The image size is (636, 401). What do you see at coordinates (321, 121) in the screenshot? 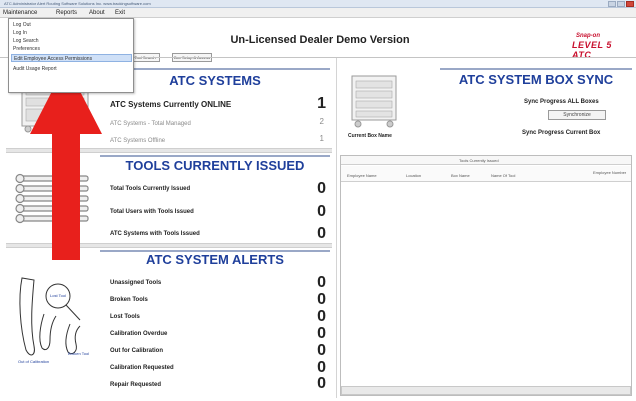
I see `atc-total-value: 2` at bounding box center [321, 121].